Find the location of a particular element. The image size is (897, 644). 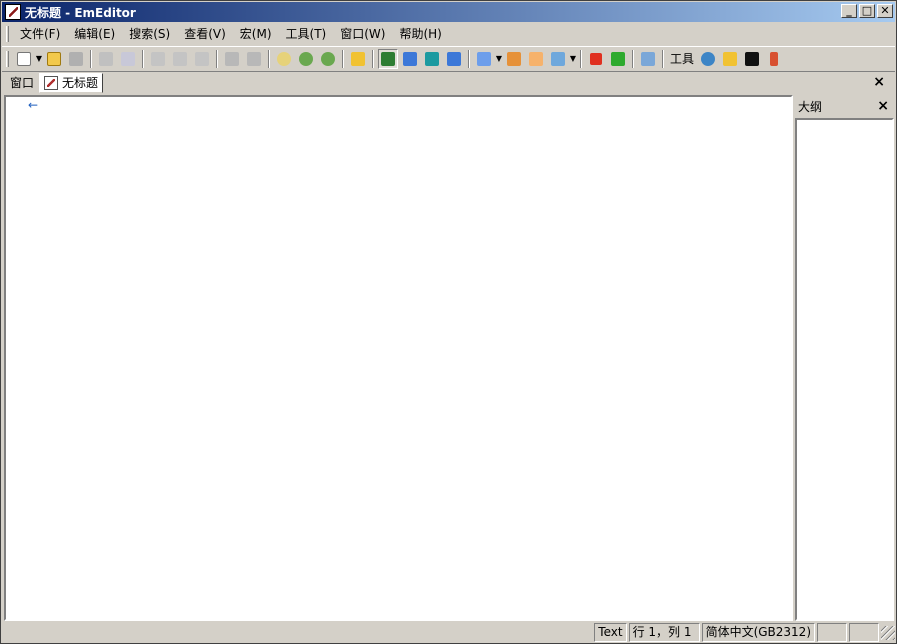

copy-button is located at coordinates (180, 59).